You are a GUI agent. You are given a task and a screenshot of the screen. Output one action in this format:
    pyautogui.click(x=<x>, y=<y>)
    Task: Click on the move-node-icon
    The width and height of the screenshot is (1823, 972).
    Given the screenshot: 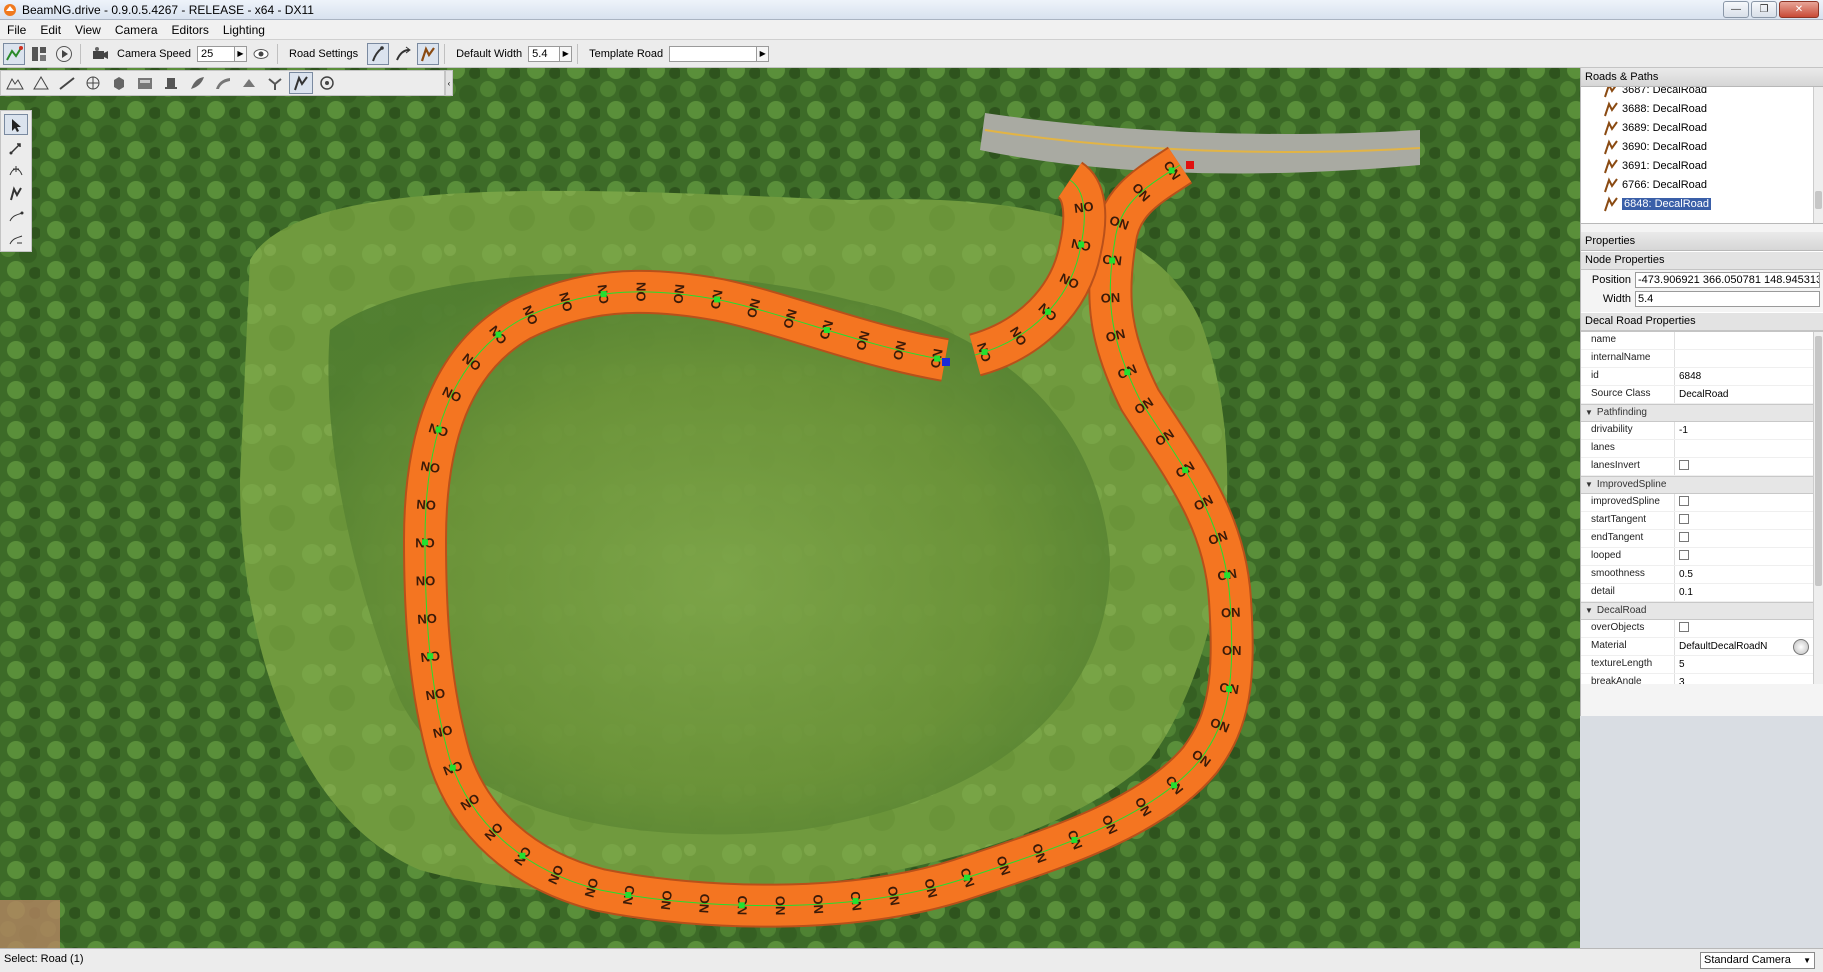 What is the action you would take?
    pyautogui.click(x=16, y=147)
    